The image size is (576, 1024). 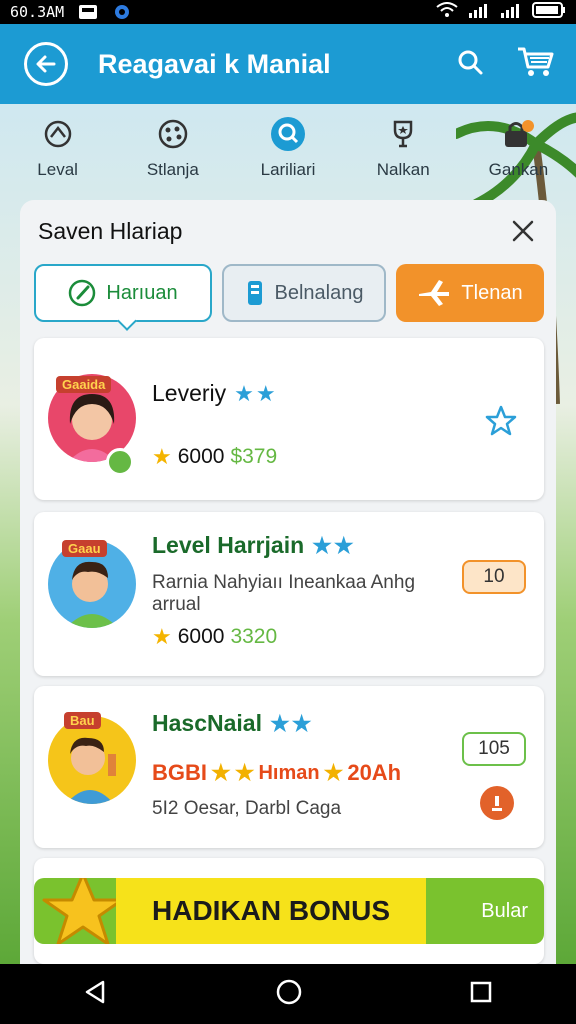 I want to click on app-bar: Reagavai k Manial, so click(x=288, y=64).